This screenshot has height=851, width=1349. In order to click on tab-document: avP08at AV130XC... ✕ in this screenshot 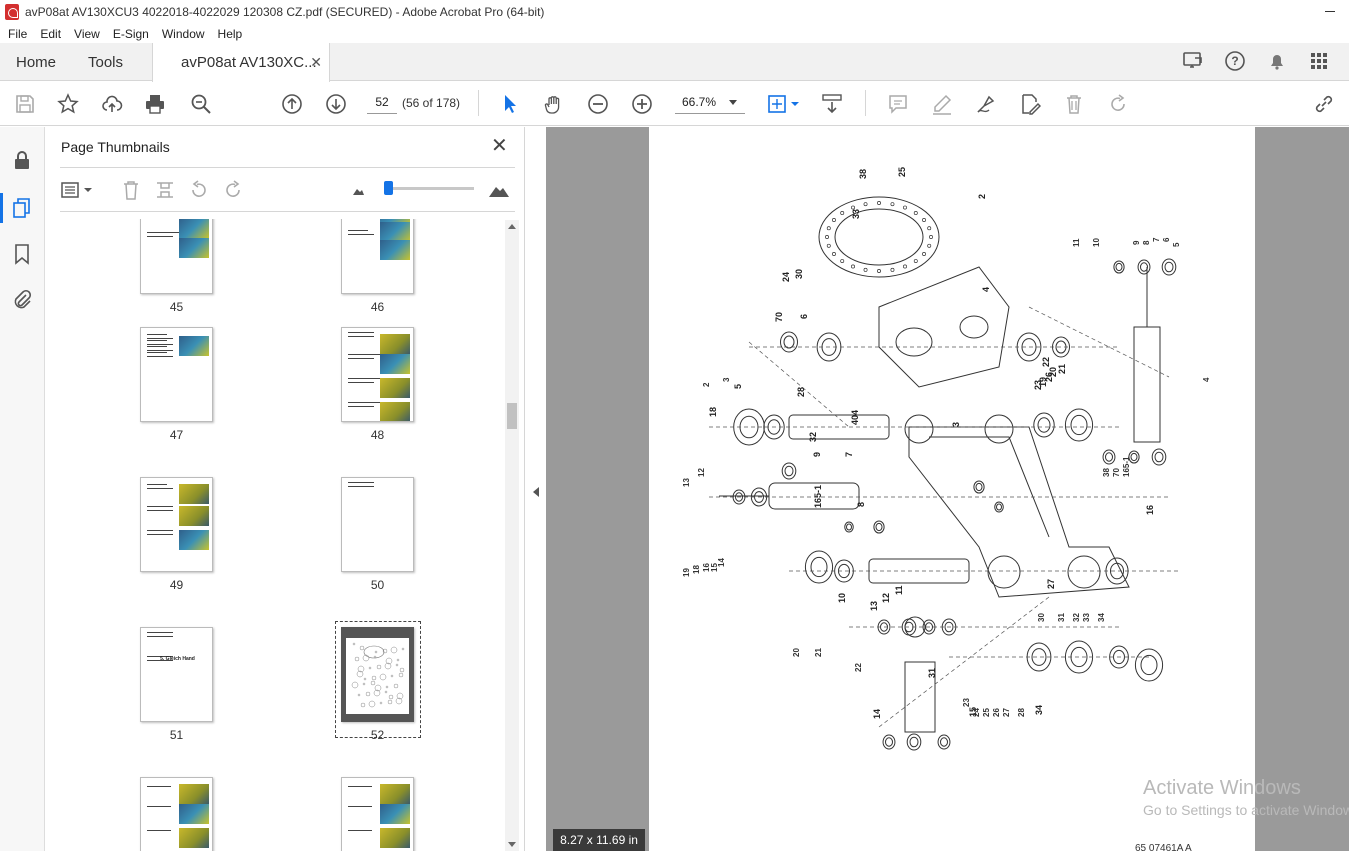, I will do `click(241, 62)`.